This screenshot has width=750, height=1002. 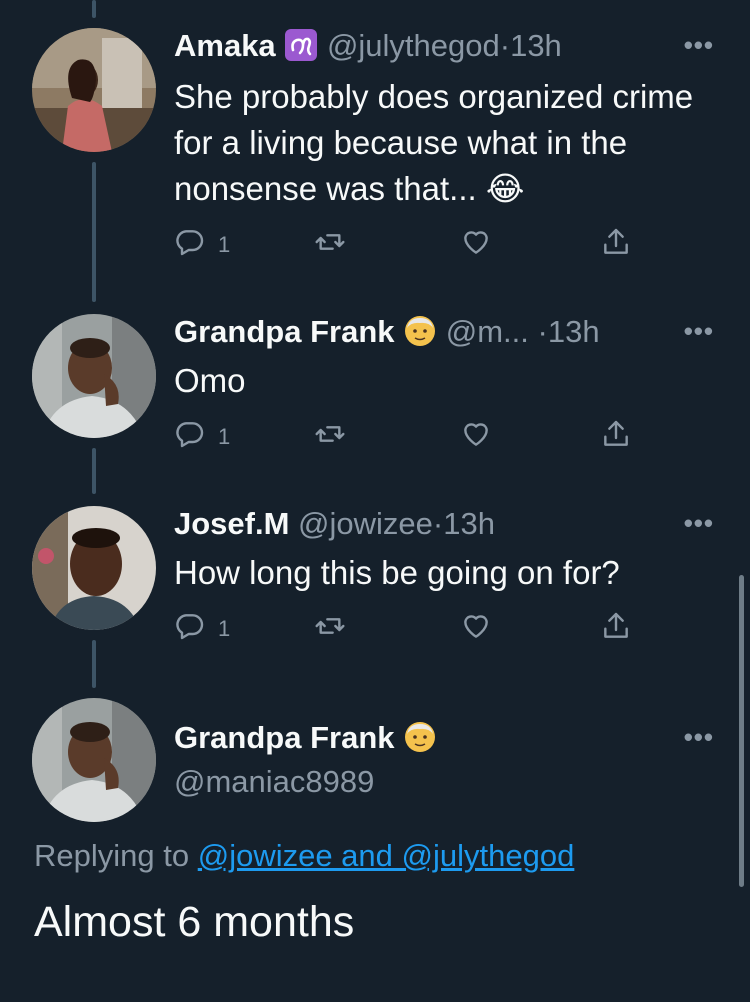 I want to click on handle: @julythegod, so click(x=413, y=45).